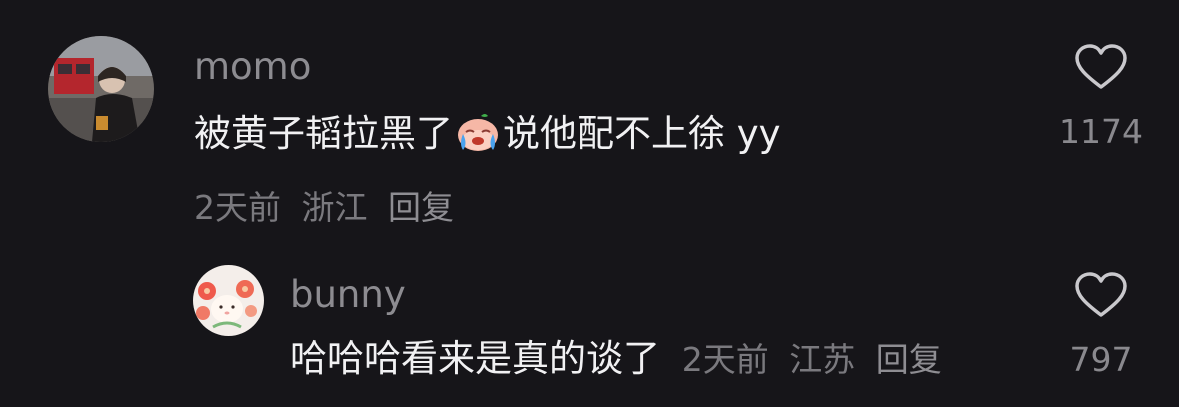 The width and height of the screenshot is (1179, 407). Describe the element at coordinates (348, 294) in the screenshot. I see `username: bunny` at that location.